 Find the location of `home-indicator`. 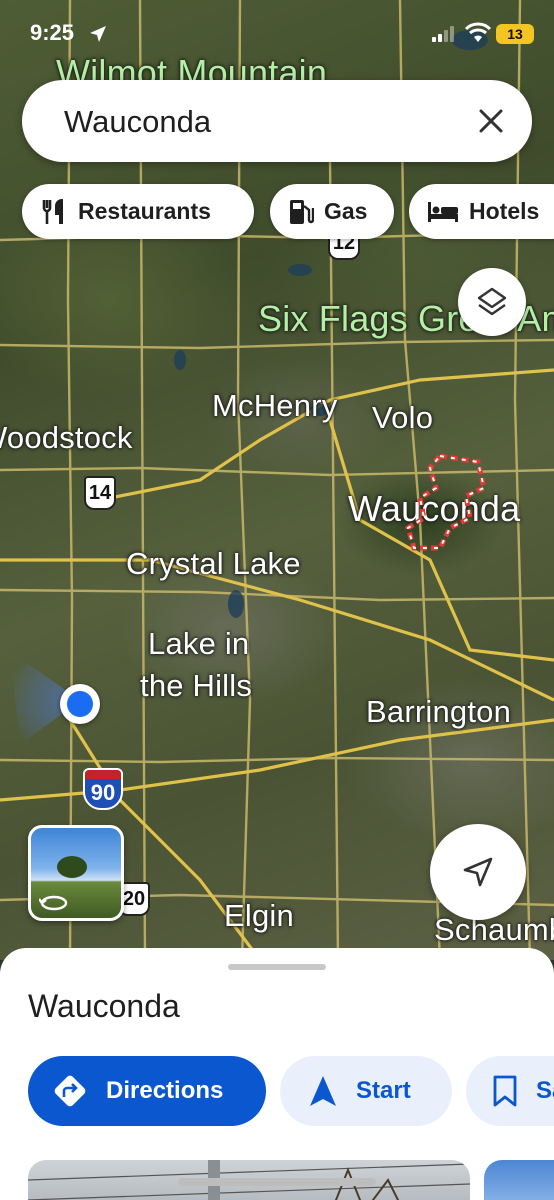

home-indicator is located at coordinates (277, 1182).